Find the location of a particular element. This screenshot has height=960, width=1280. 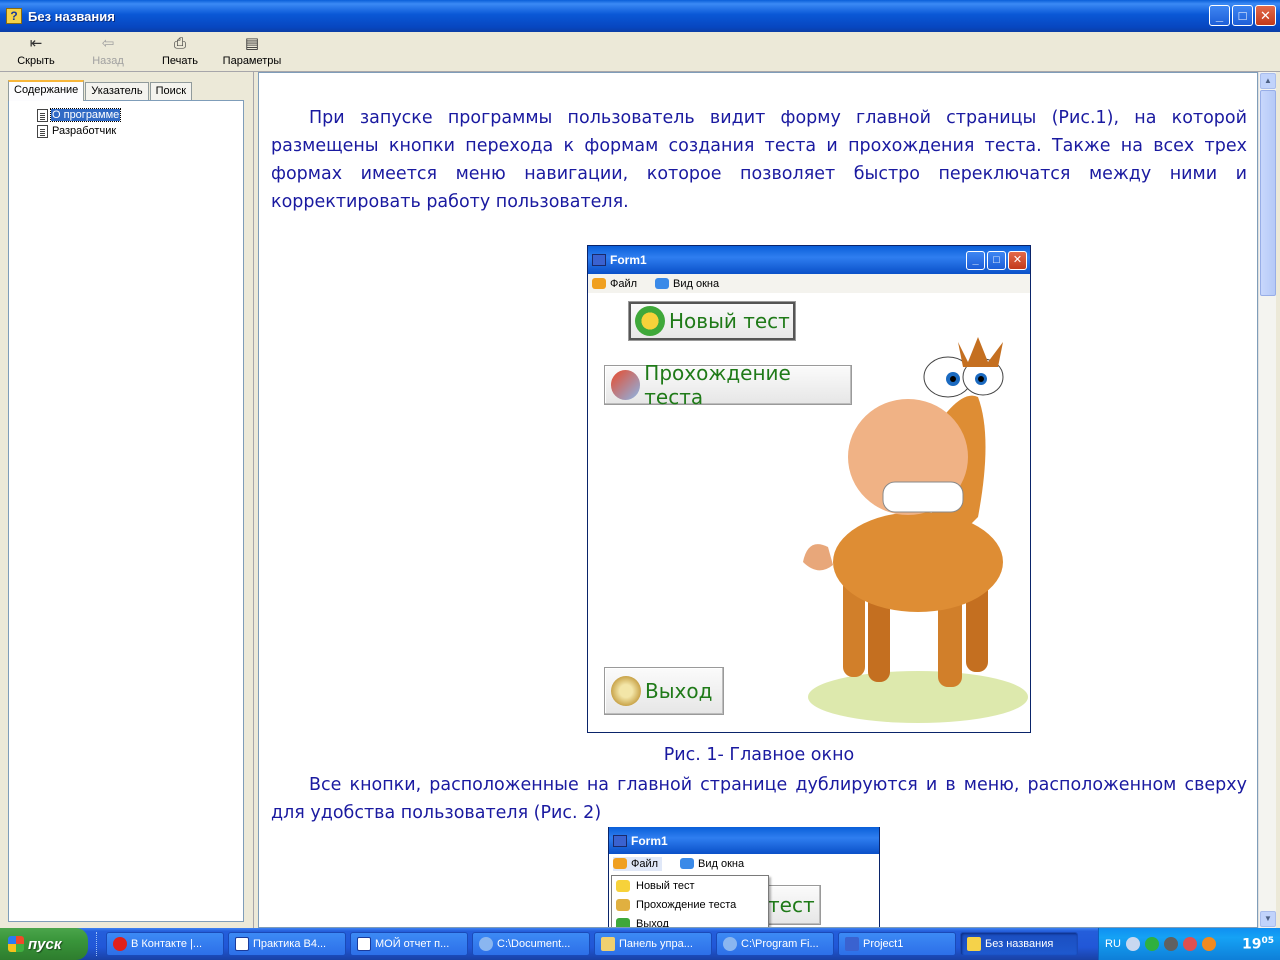

figure2-title: Form1 is located at coordinates (649, 840).